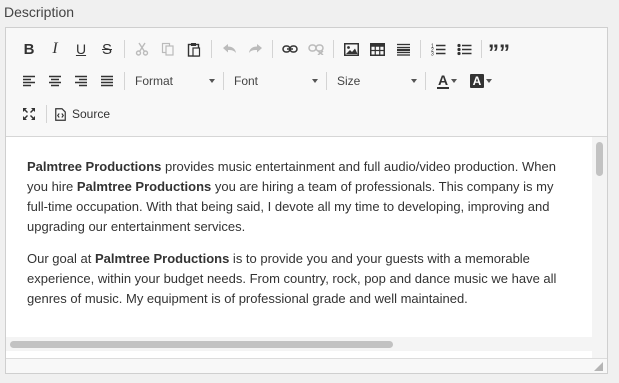  I want to click on font-dropdown-label: Font, so click(246, 81).